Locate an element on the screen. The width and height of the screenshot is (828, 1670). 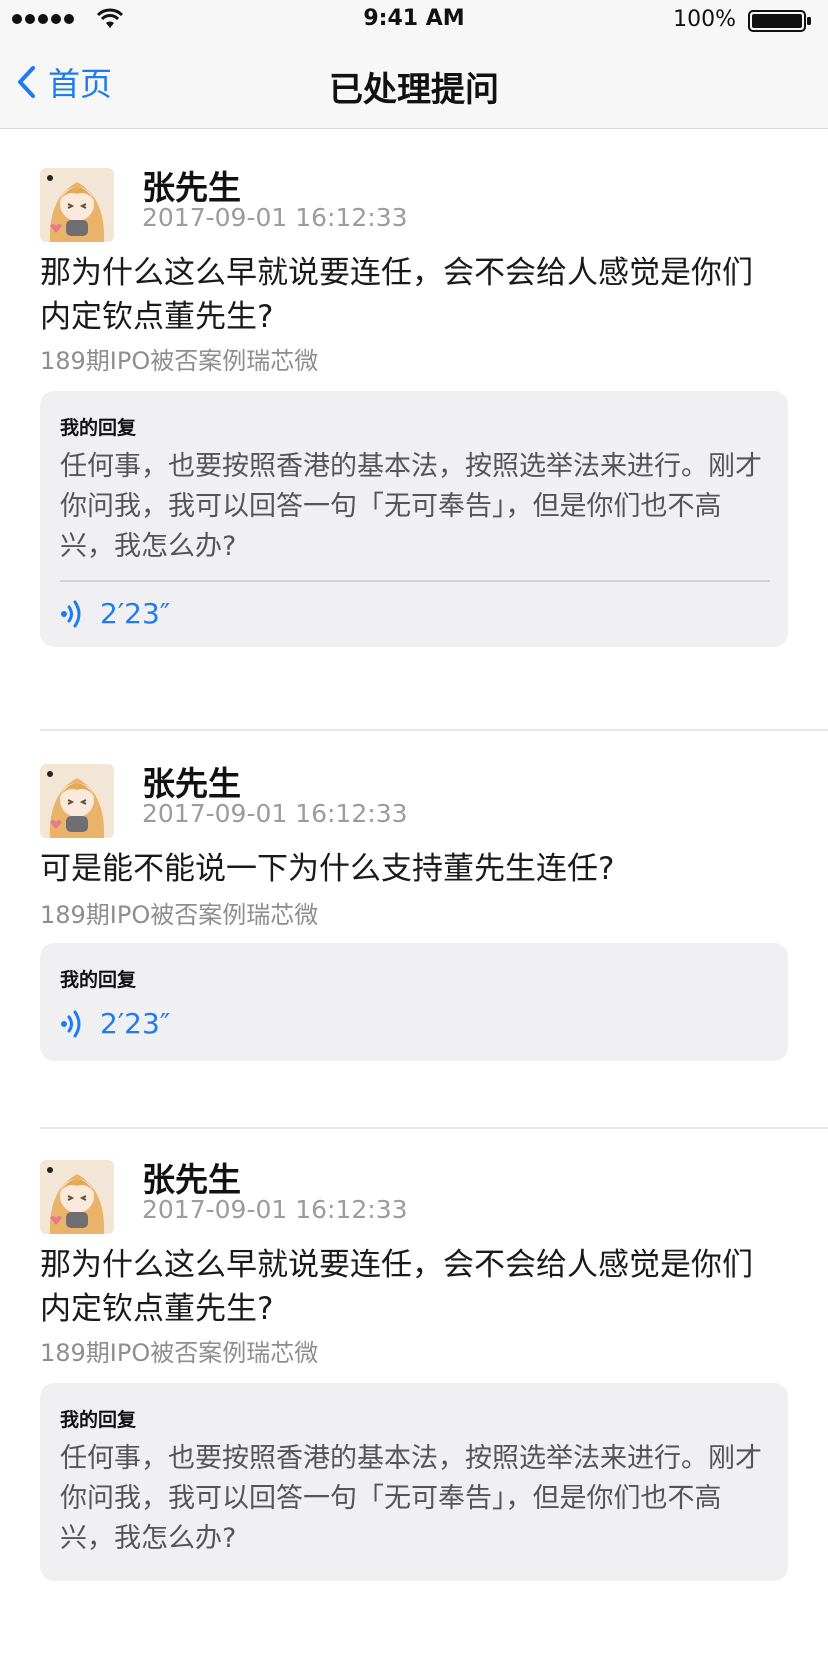
reply-divider is located at coordinates (415, 581).